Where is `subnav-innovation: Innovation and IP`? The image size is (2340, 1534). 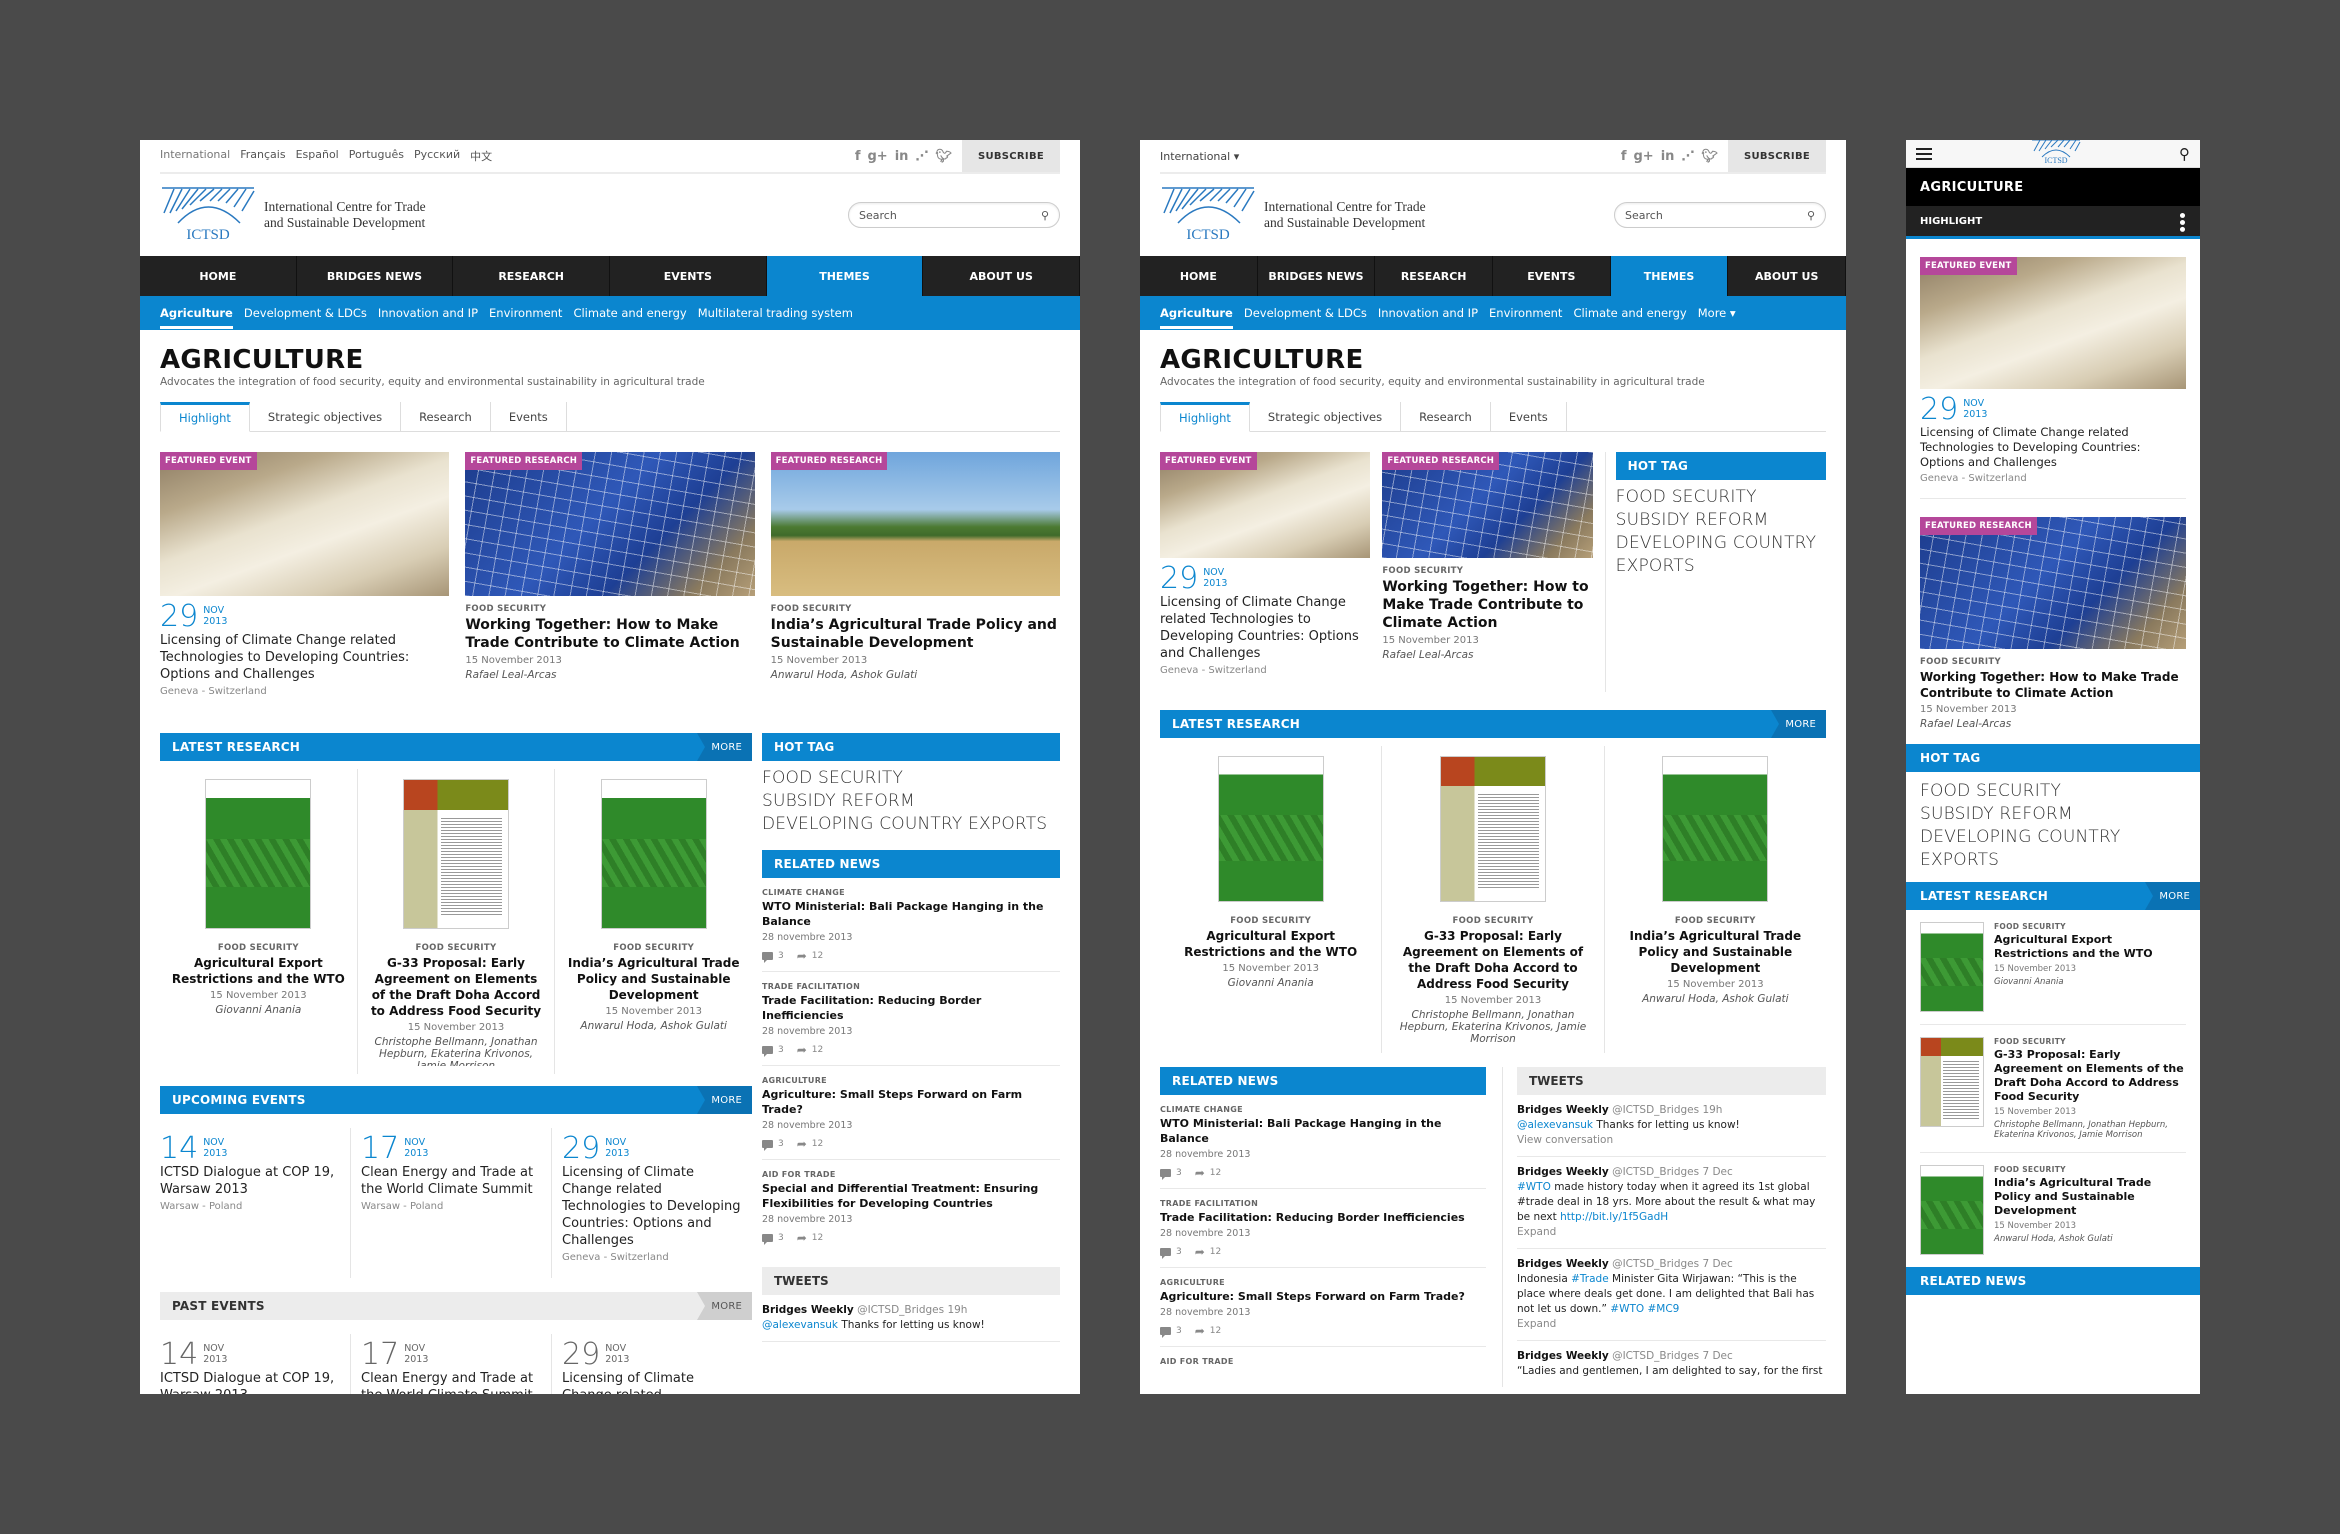
subnav-innovation: Innovation and IP is located at coordinates (428, 313).